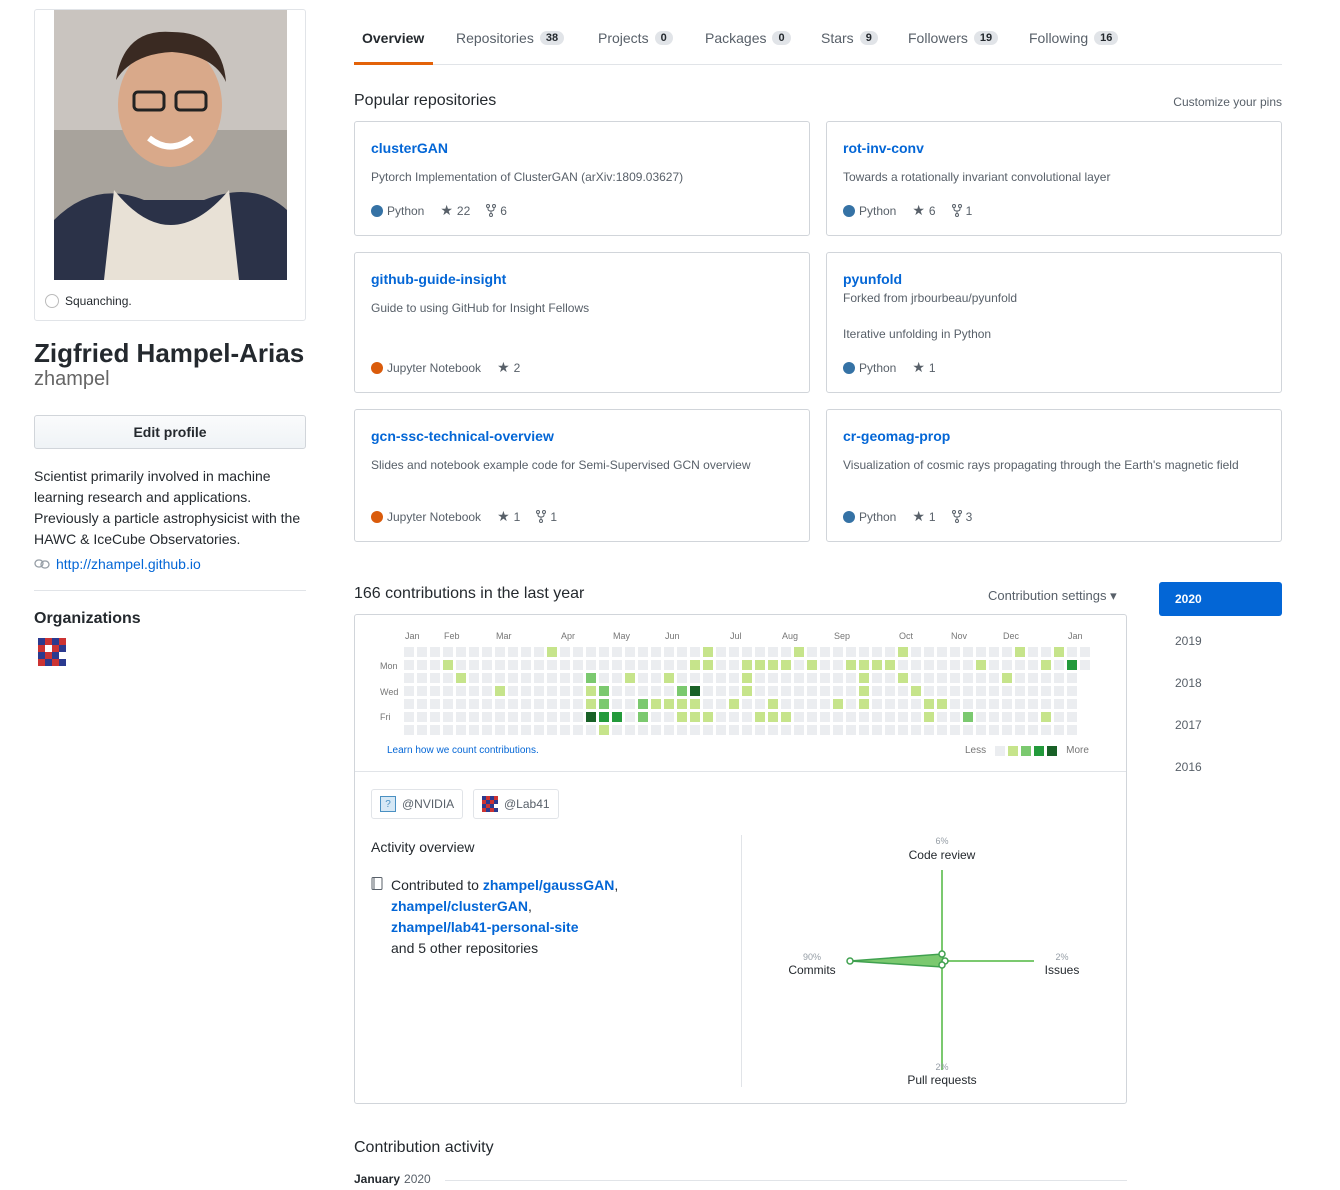 Image resolution: width=1340 pixels, height=1190 pixels. Describe the element at coordinates (1220, 725) in the screenshot. I see `year-2017: 2017` at that location.